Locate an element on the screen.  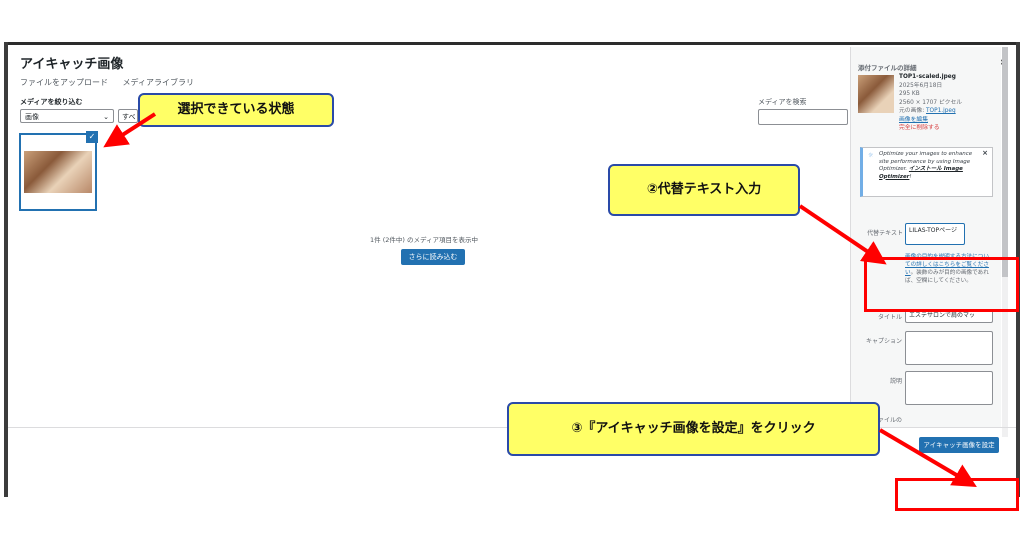
arrow-to-thumbnail is located at coordinates (130, 130).